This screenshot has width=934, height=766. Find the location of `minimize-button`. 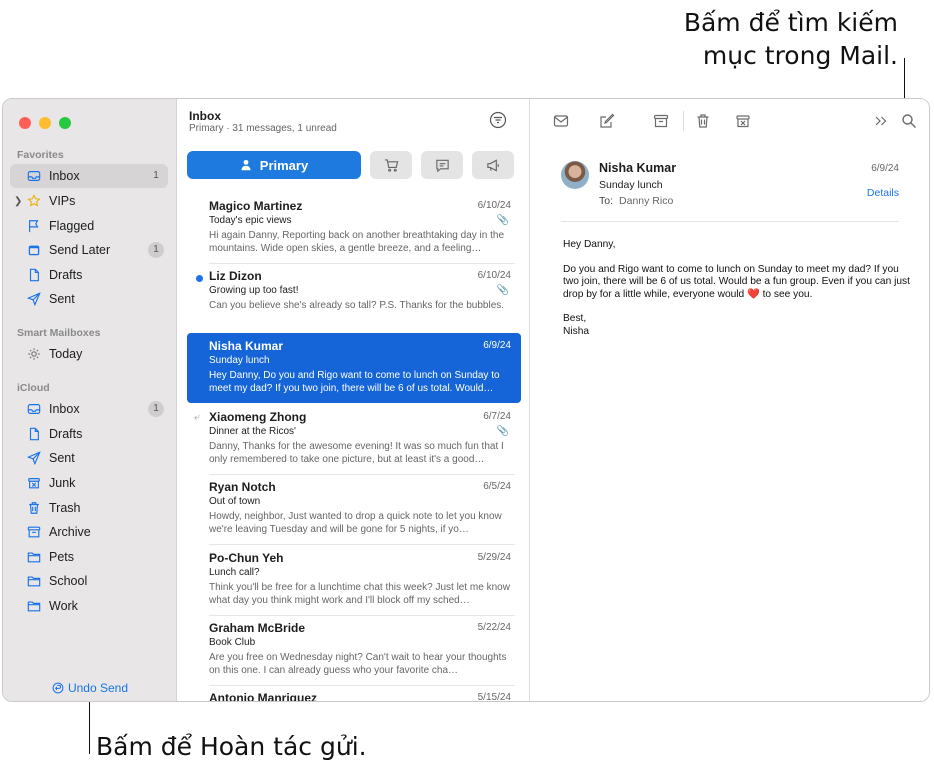

minimize-button is located at coordinates (45, 123).